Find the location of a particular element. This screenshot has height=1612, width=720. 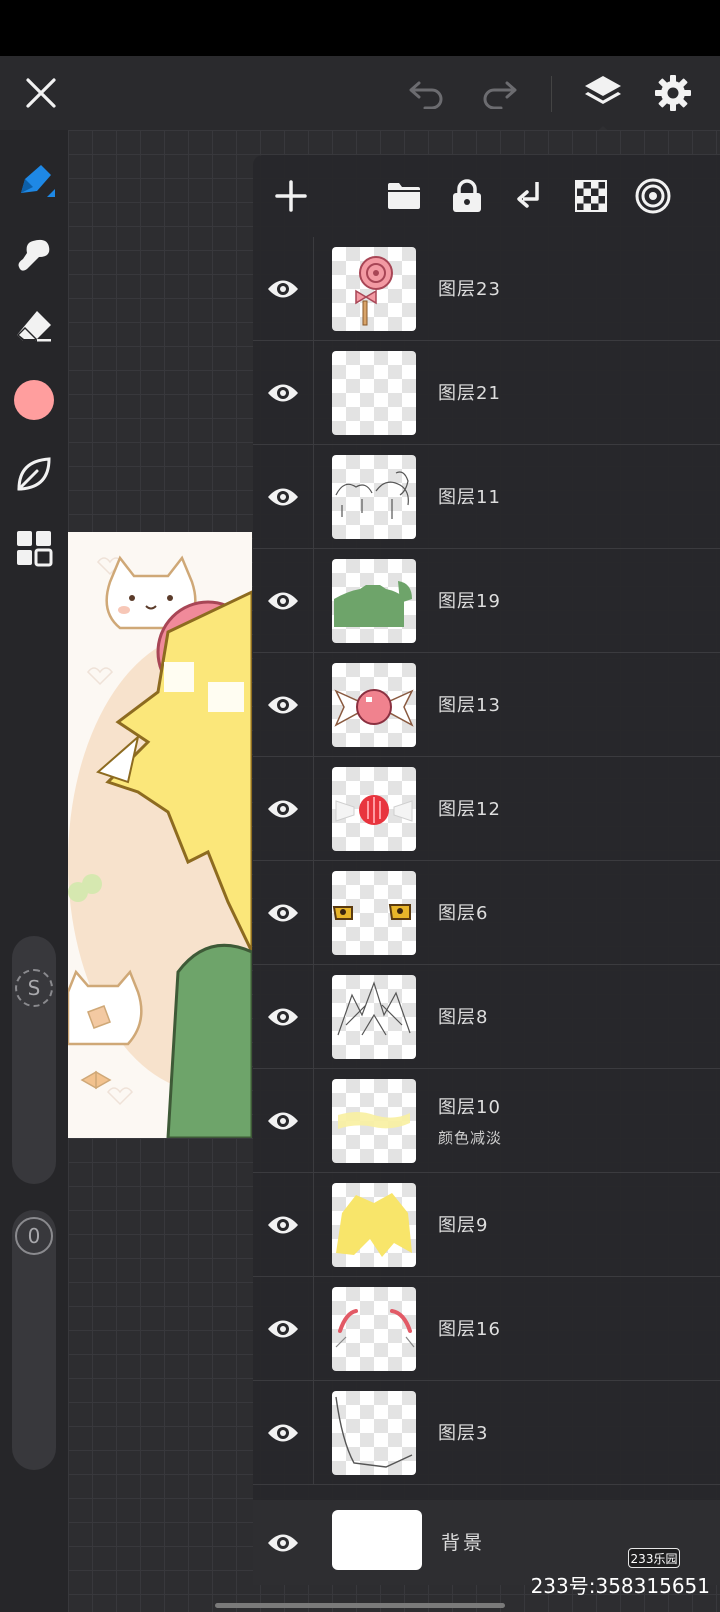

undo-button is located at coordinates (427, 93).